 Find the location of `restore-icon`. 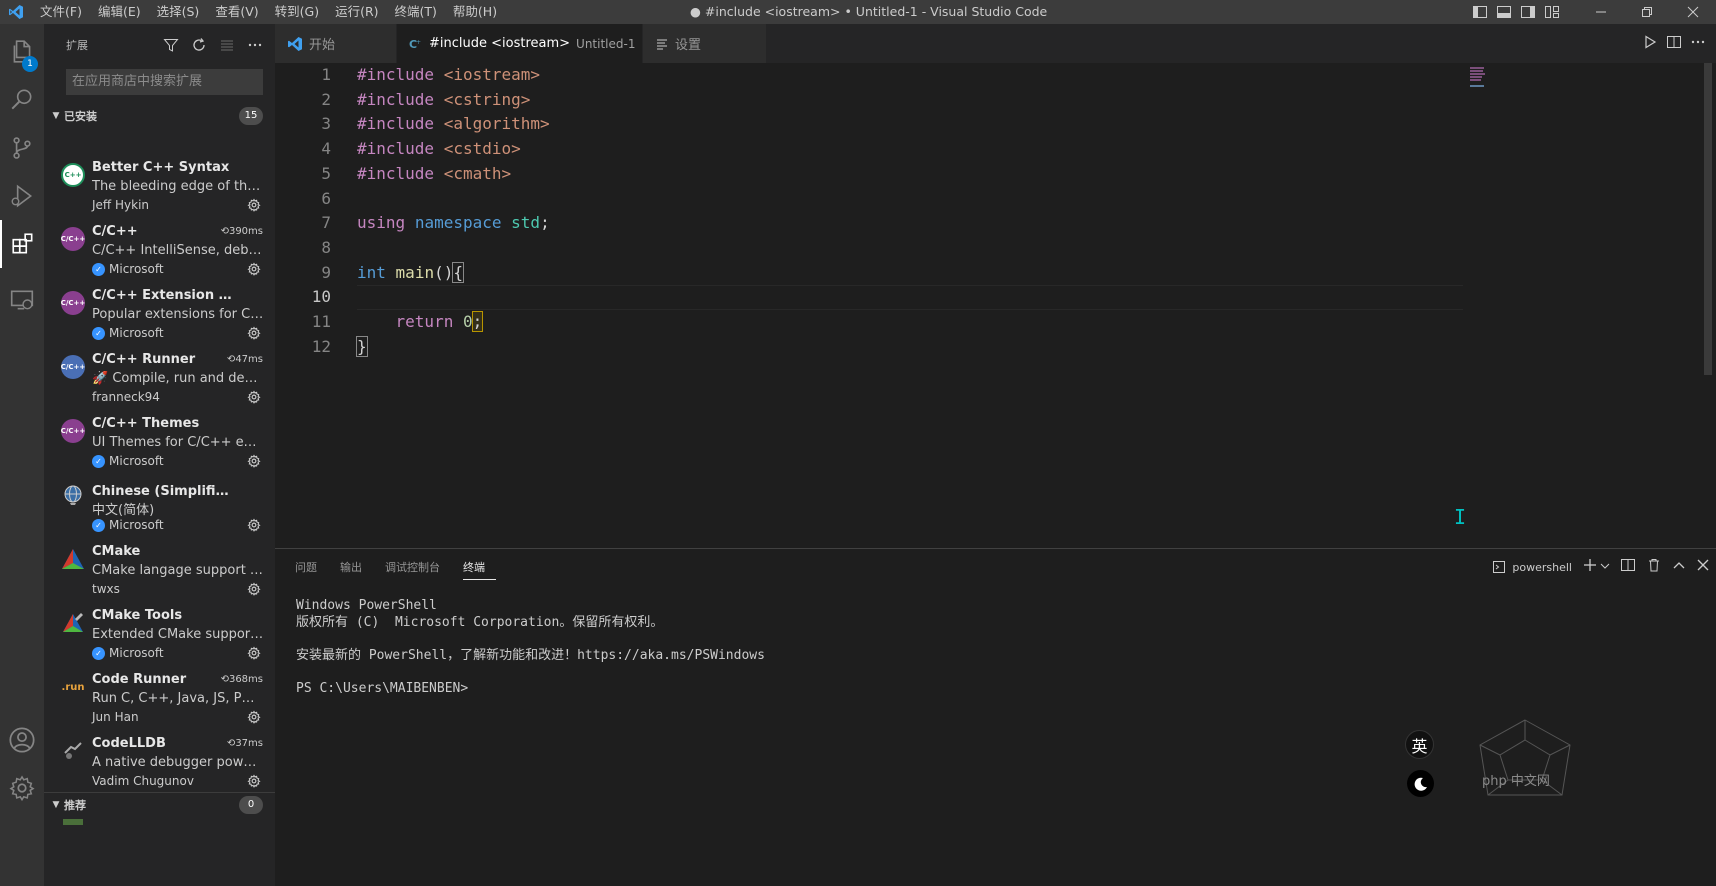

restore-icon is located at coordinates (1647, 12).